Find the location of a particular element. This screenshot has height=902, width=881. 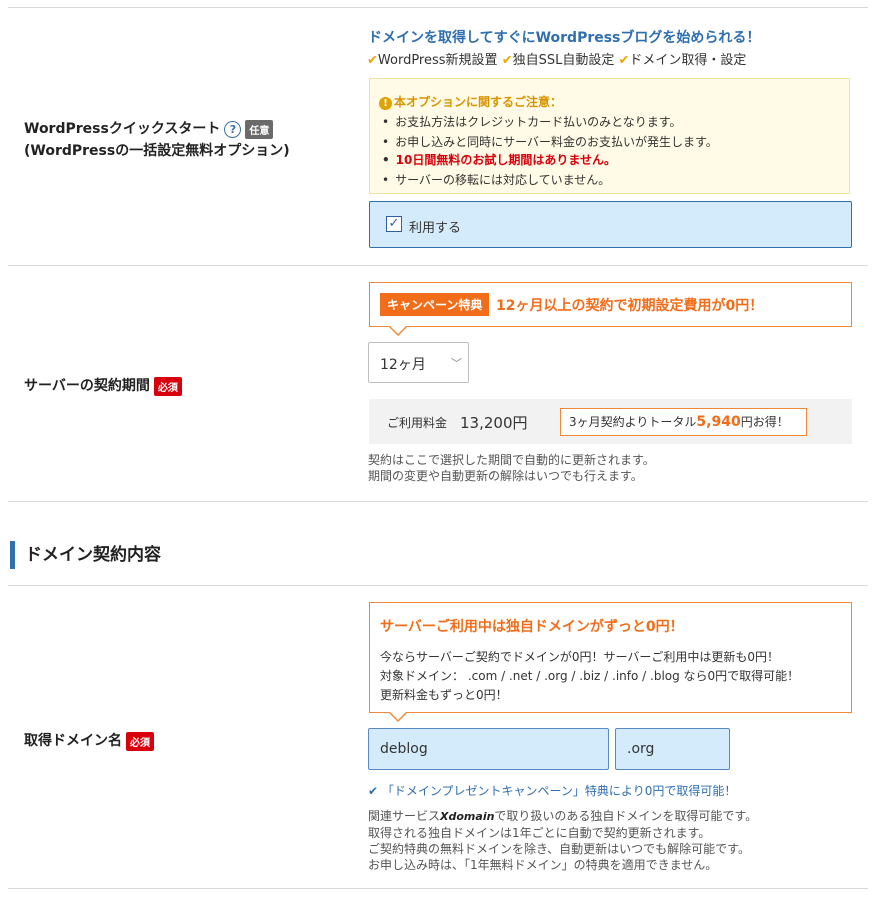

price-label: ご利用料金 is located at coordinates (417, 423).